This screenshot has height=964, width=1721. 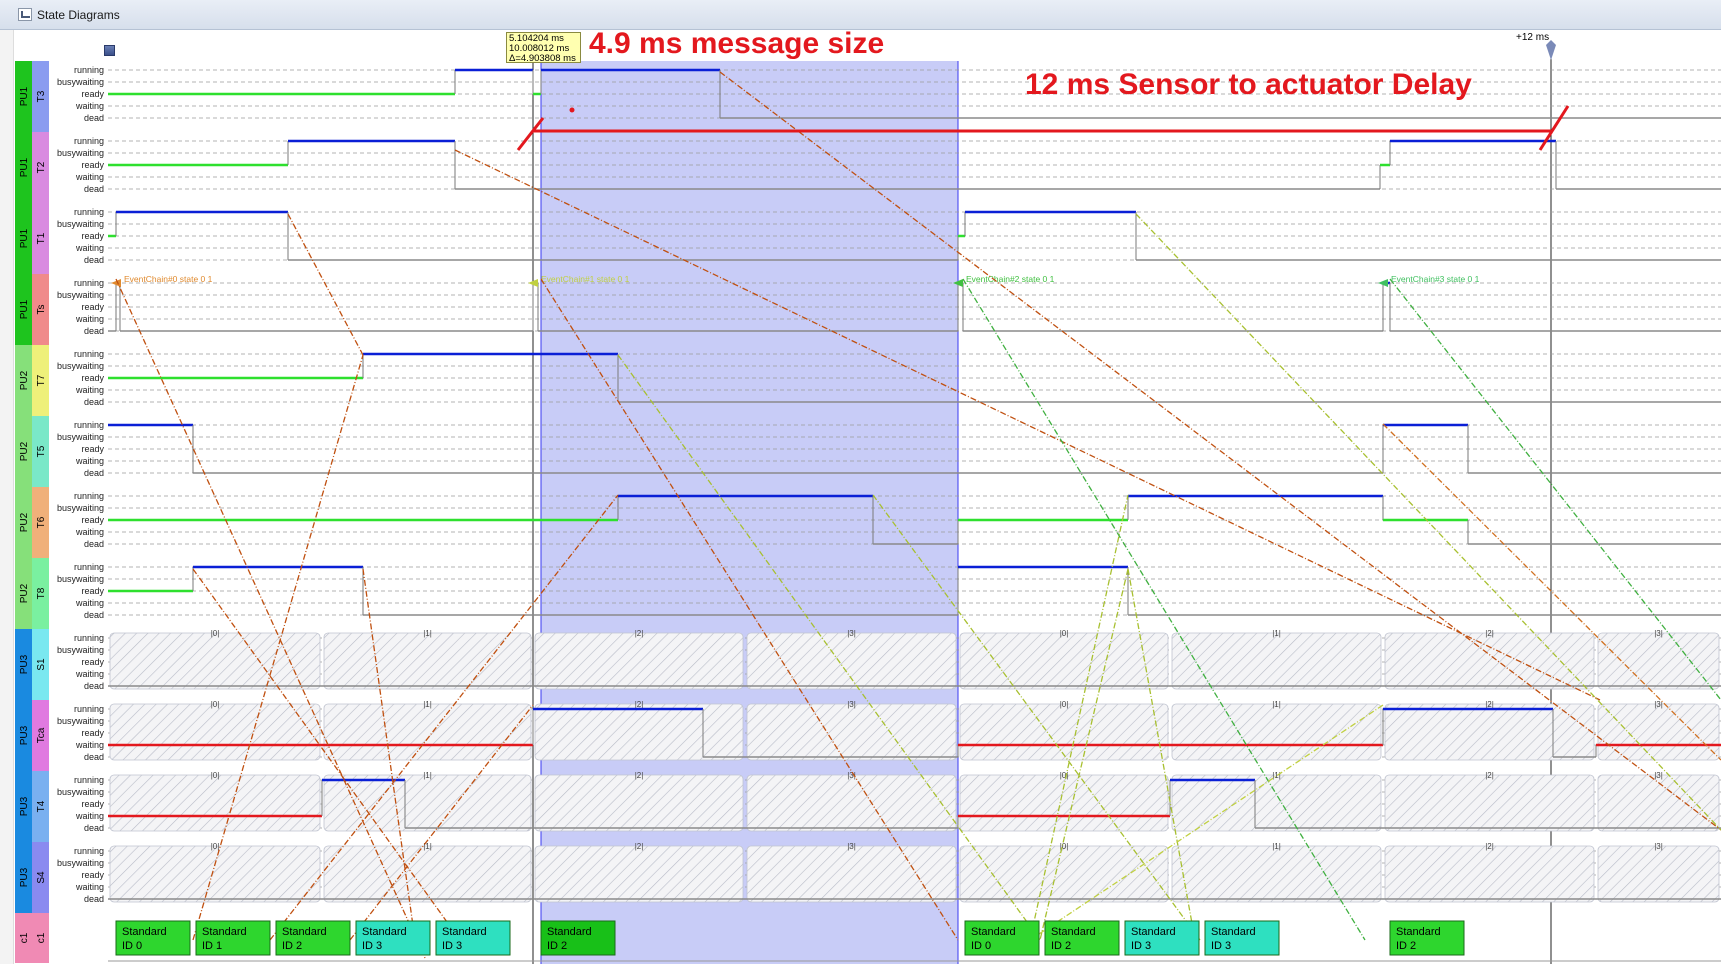 I want to click on task-label: T2, so click(x=41, y=167).